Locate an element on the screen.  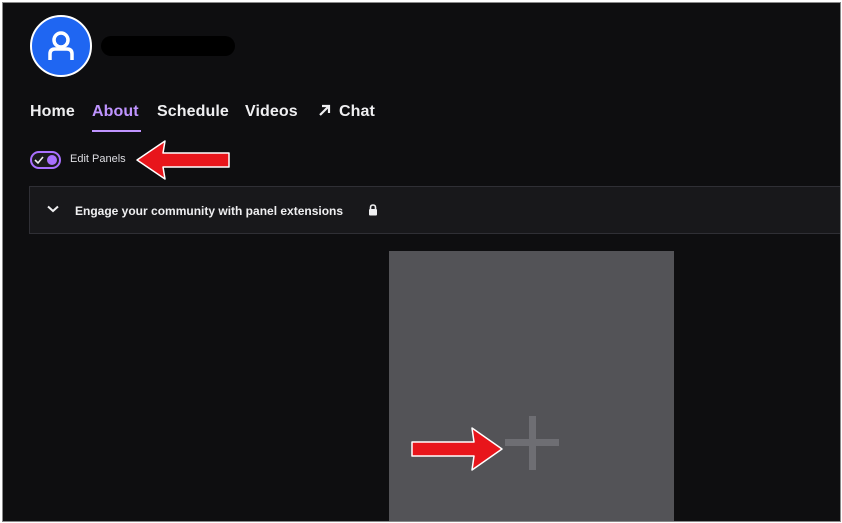
tab-chat: Chat is located at coordinates (346, 112).